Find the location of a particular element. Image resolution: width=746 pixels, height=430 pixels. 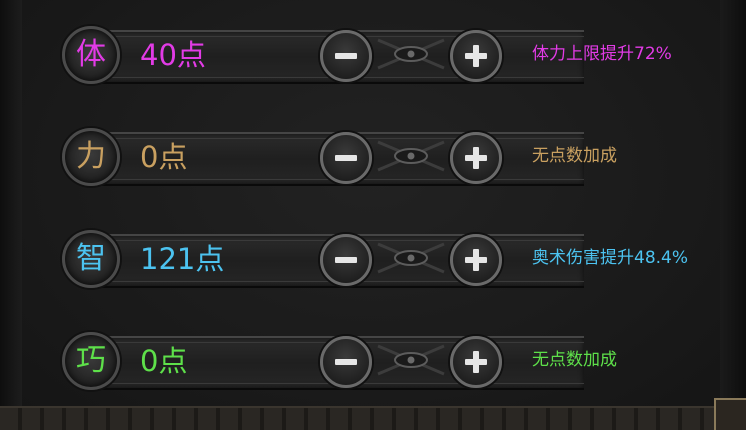

stat-row-stamina: 体 40点 体力上限提升72% is located at coordinates (378, 56).